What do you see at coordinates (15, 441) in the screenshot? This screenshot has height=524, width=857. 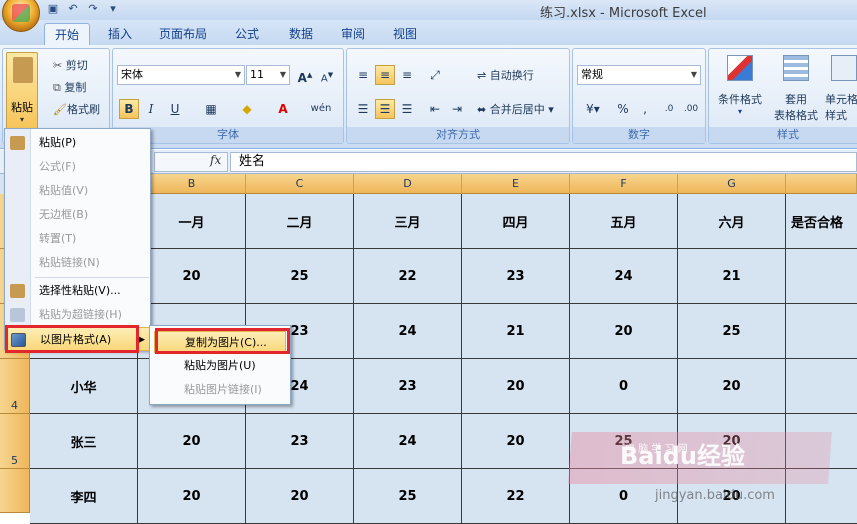 I see `row-header: 5` at bounding box center [15, 441].